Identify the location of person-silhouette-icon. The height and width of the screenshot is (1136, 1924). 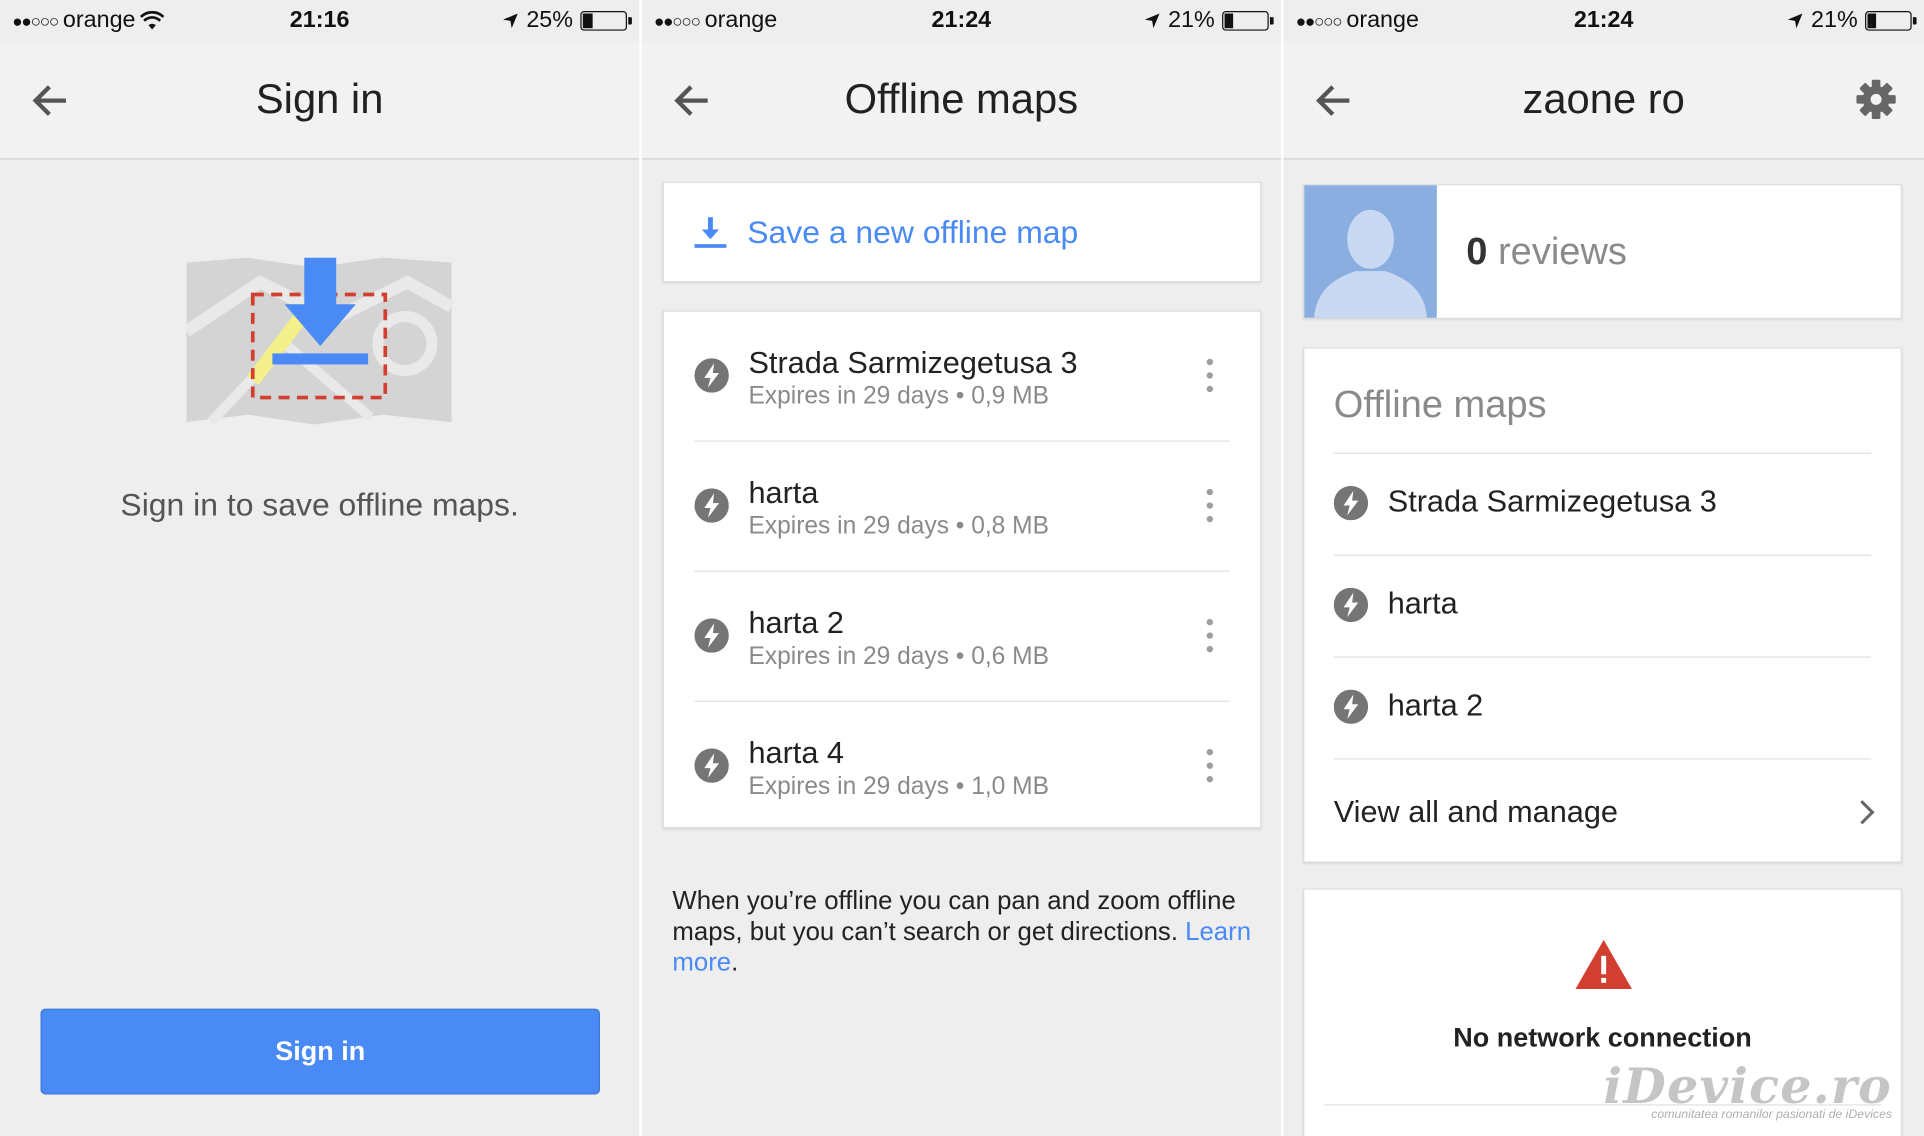
(1371, 263).